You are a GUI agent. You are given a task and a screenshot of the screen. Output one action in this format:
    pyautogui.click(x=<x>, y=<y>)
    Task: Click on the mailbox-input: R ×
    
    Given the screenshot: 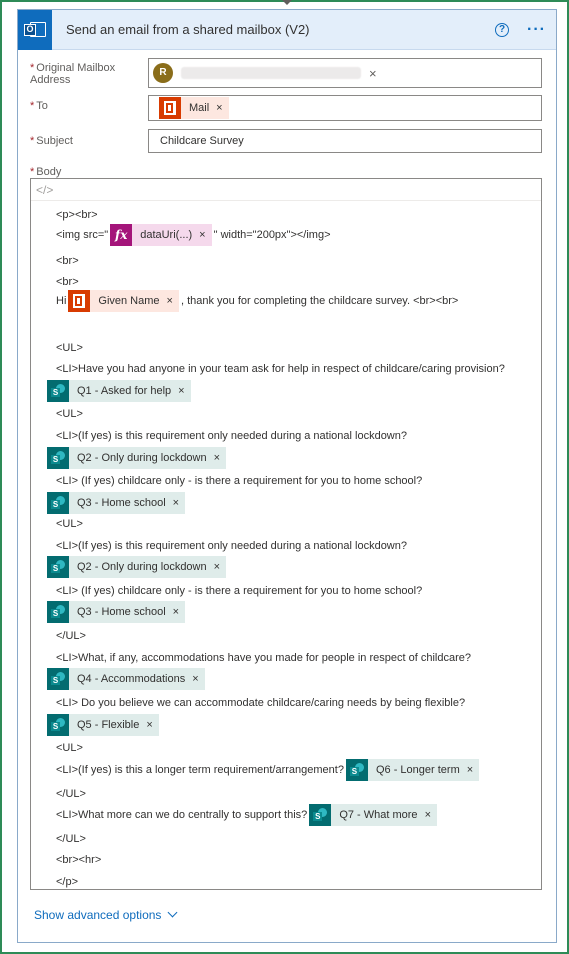 What is the action you would take?
    pyautogui.click(x=345, y=73)
    